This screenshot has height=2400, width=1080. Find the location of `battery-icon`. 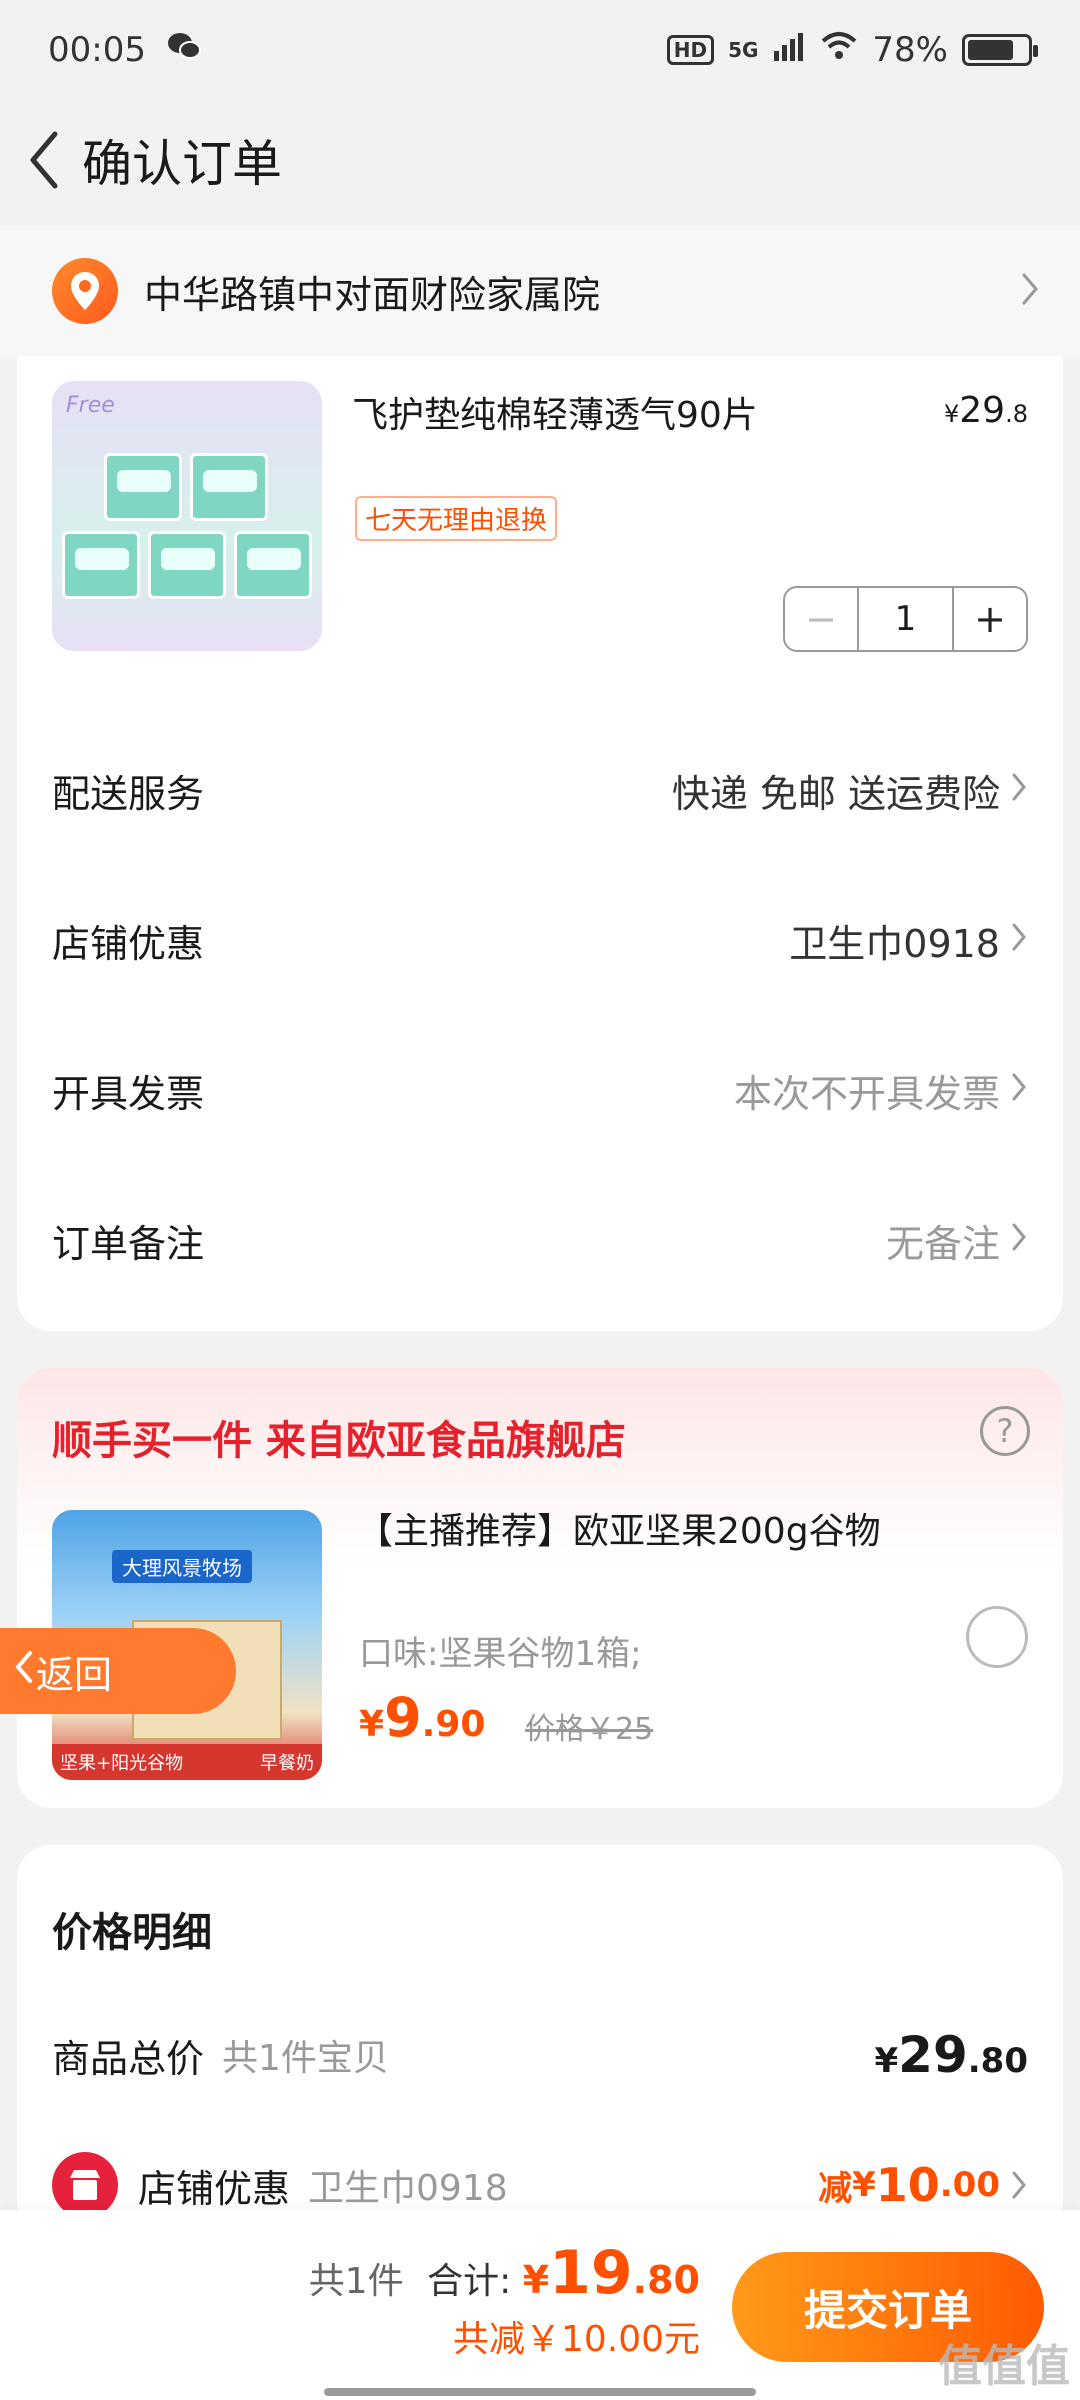

battery-icon is located at coordinates (1000, 50).